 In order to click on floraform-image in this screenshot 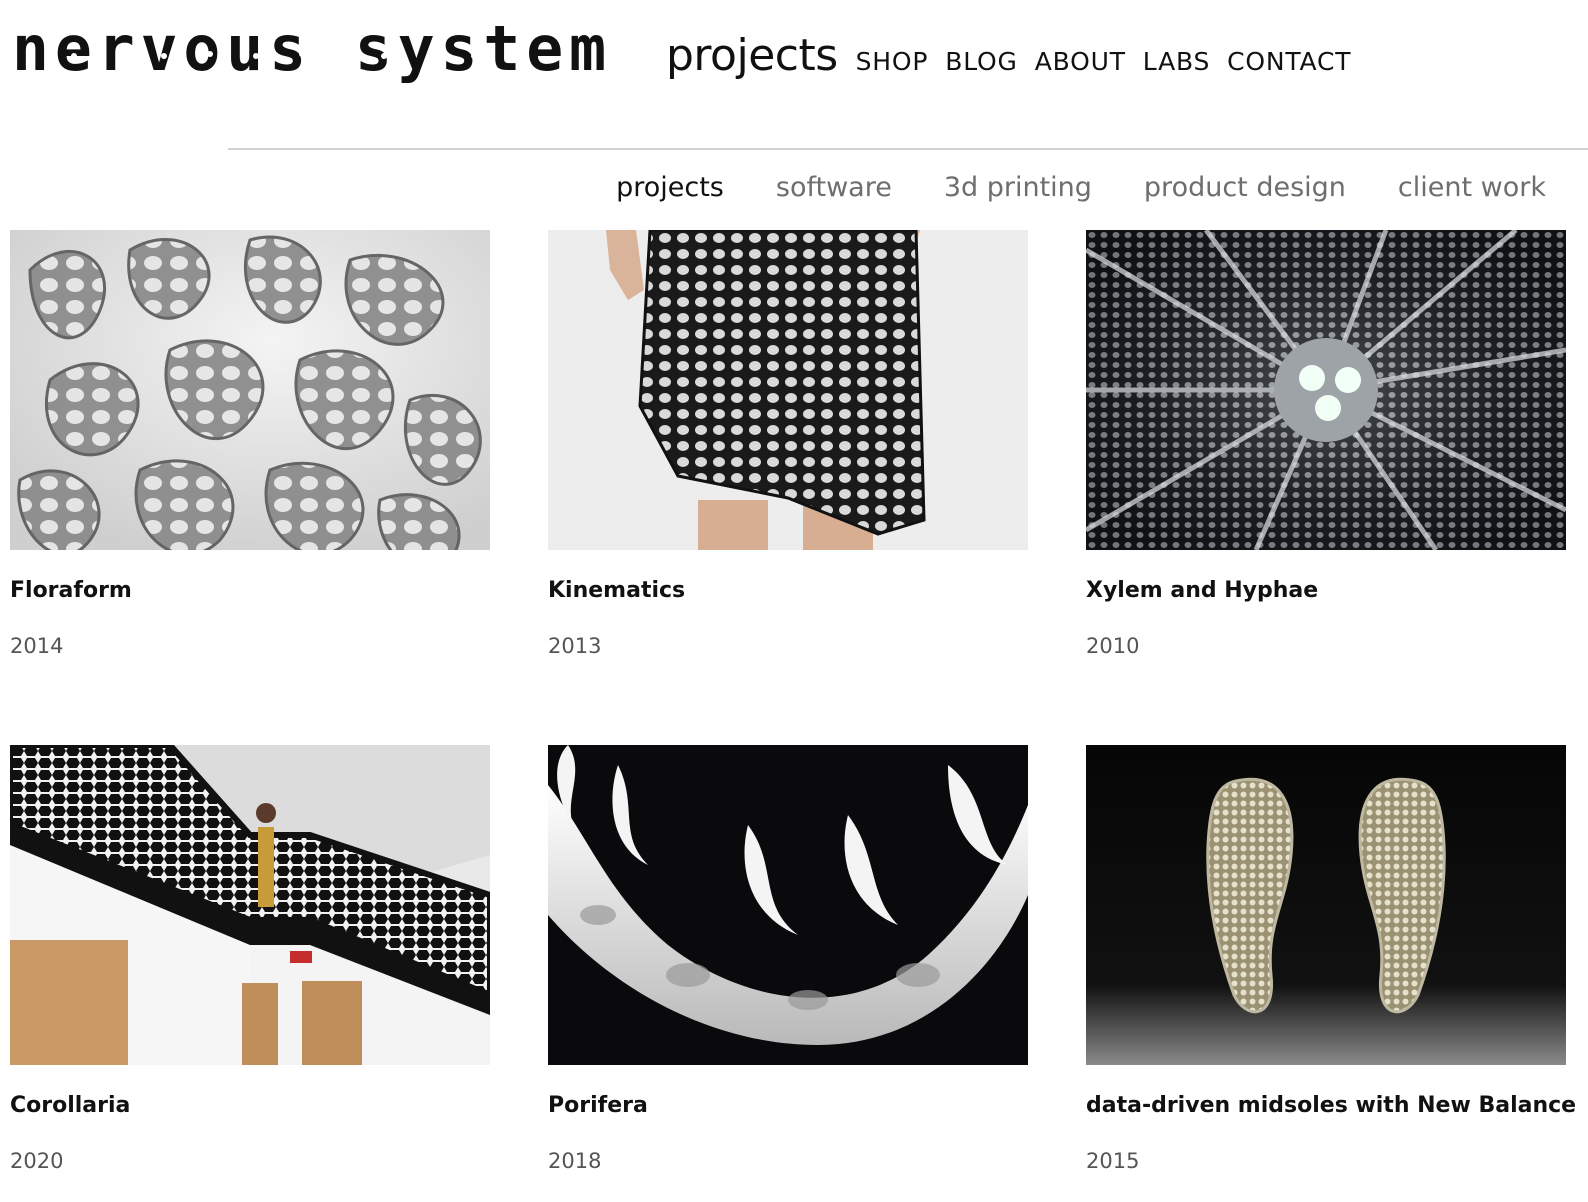, I will do `click(250, 390)`.